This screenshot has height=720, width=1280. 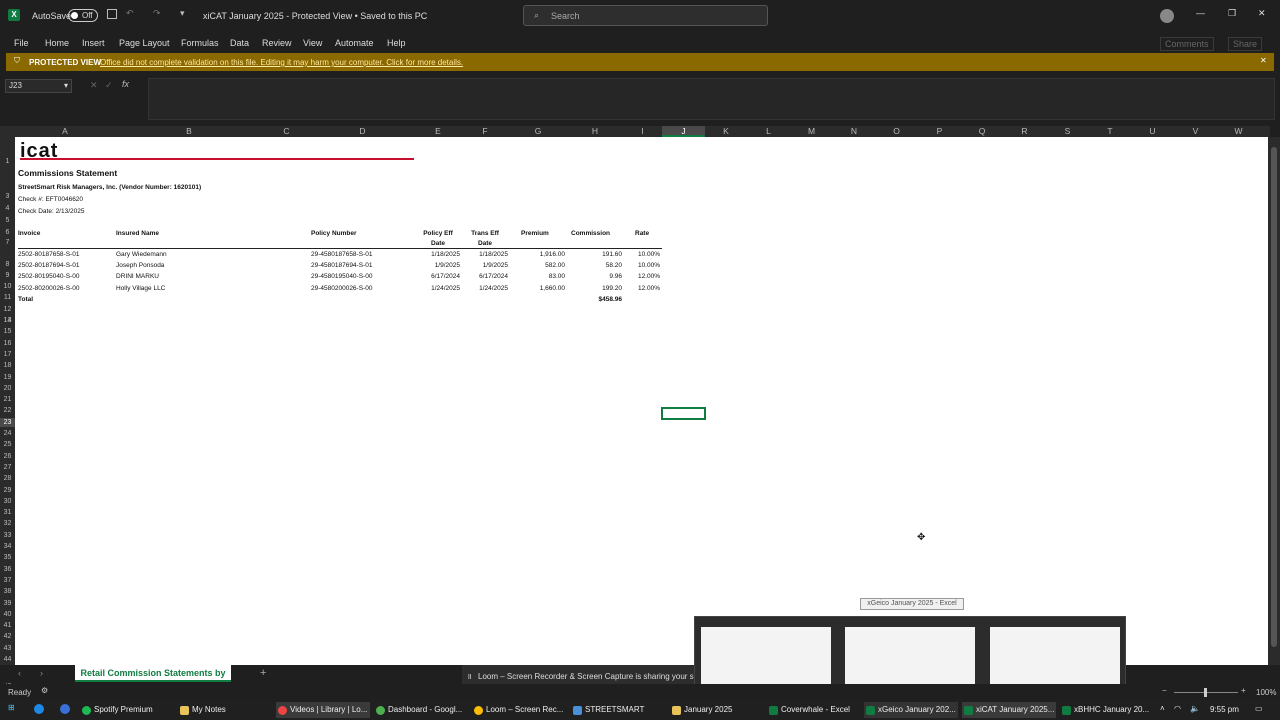 What do you see at coordinates (437, 289) in the screenshot?
I see `cell-policy-eff: 1/24/2025` at bounding box center [437, 289].